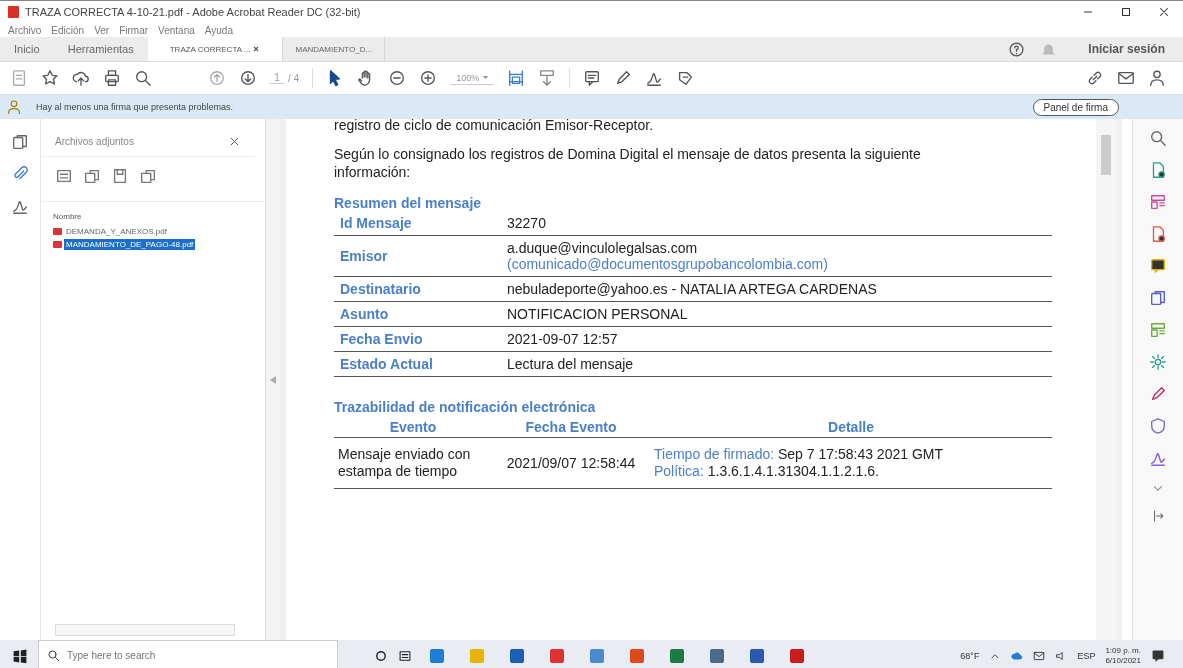 Image resolution: width=1183 pixels, height=668 pixels. I want to click on help-icon, so click(1017, 49).